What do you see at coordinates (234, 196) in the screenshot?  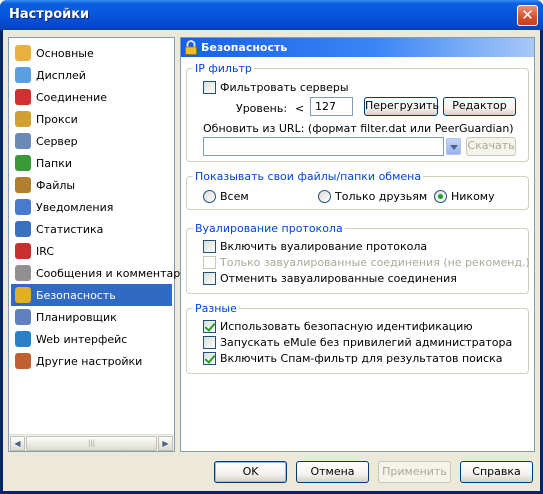 I see `share-option-all-label: Всем` at bounding box center [234, 196].